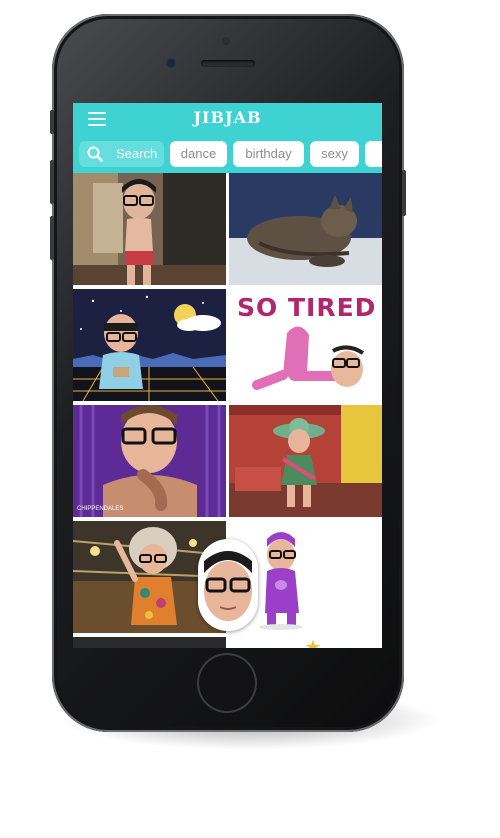 The width and height of the screenshot is (500, 838). What do you see at coordinates (227, 138) in the screenshot?
I see `top-bar: JIBJAB Search dance birthday sexy` at bounding box center [227, 138].